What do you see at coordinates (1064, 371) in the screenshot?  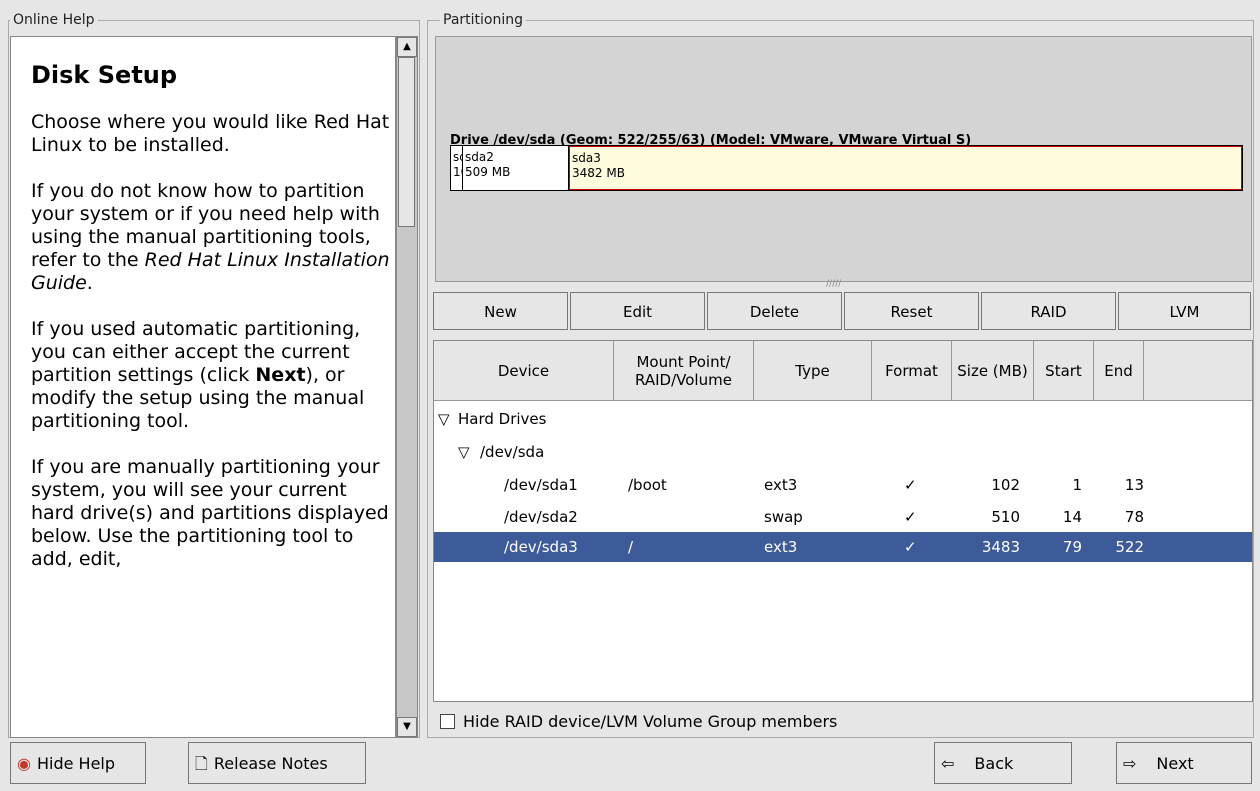 I see `column-header-start: Start` at bounding box center [1064, 371].